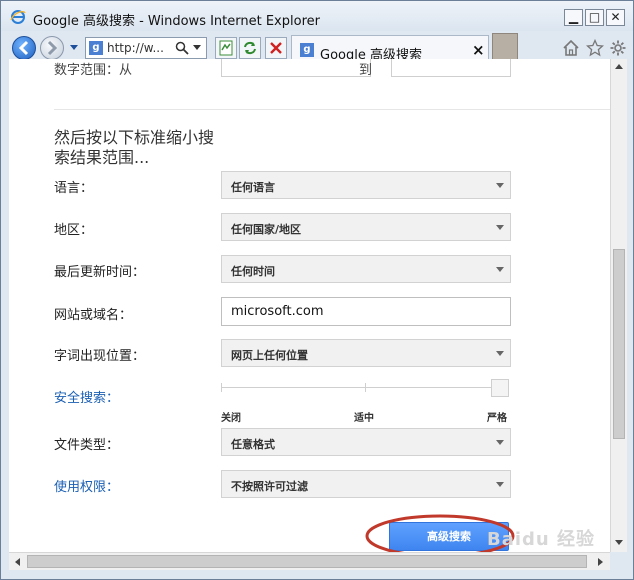  I want to click on safesearch-tick-off, so click(221, 387).